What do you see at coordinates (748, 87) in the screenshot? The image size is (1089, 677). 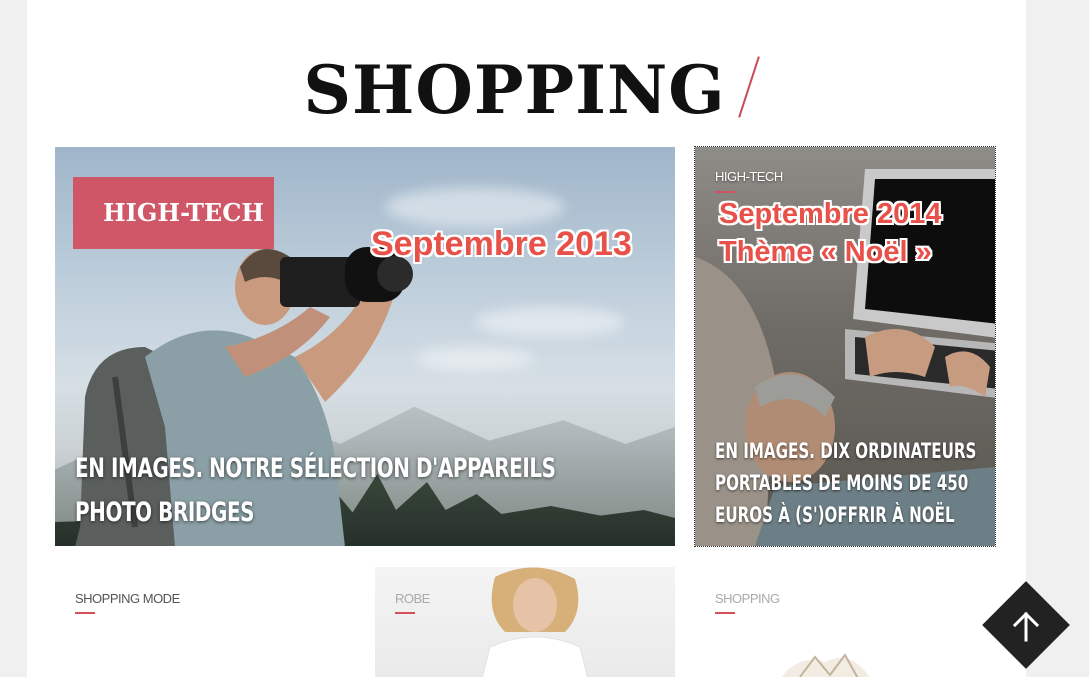 I see `title-slash-decoration` at bounding box center [748, 87].